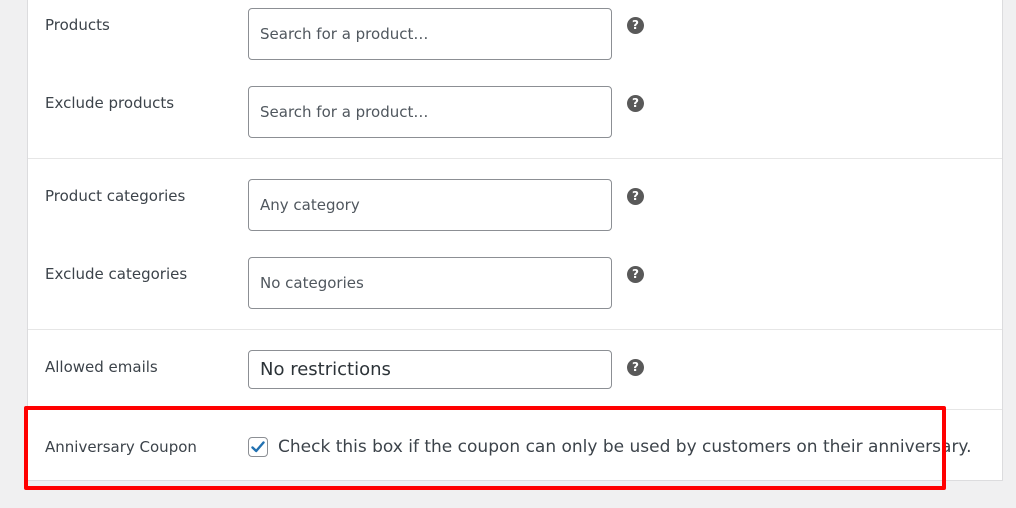  Describe the element at coordinates (635, 25) in the screenshot. I see `products-help-icon: ?` at that location.